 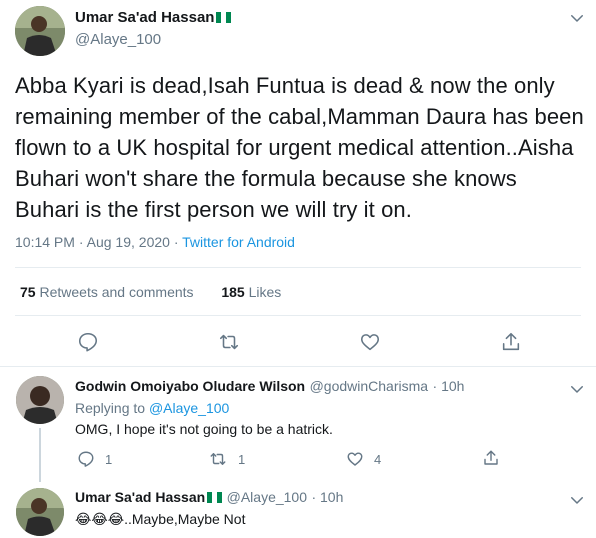 I want to click on like-button, so click(x=370, y=342).